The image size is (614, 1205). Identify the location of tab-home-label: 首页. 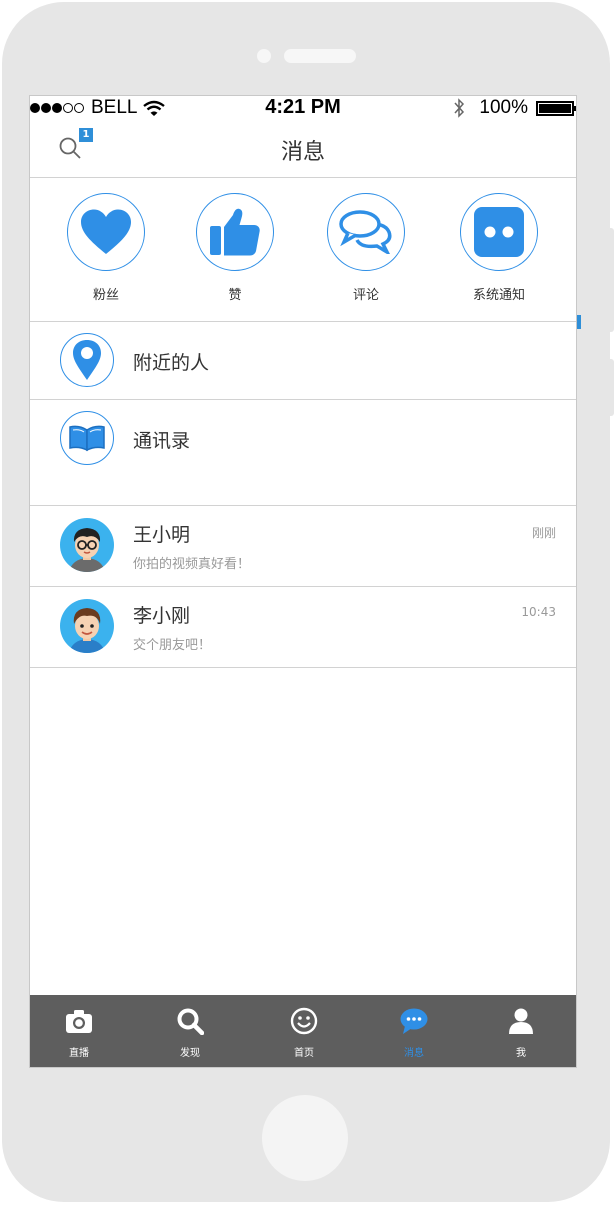
(304, 1053).